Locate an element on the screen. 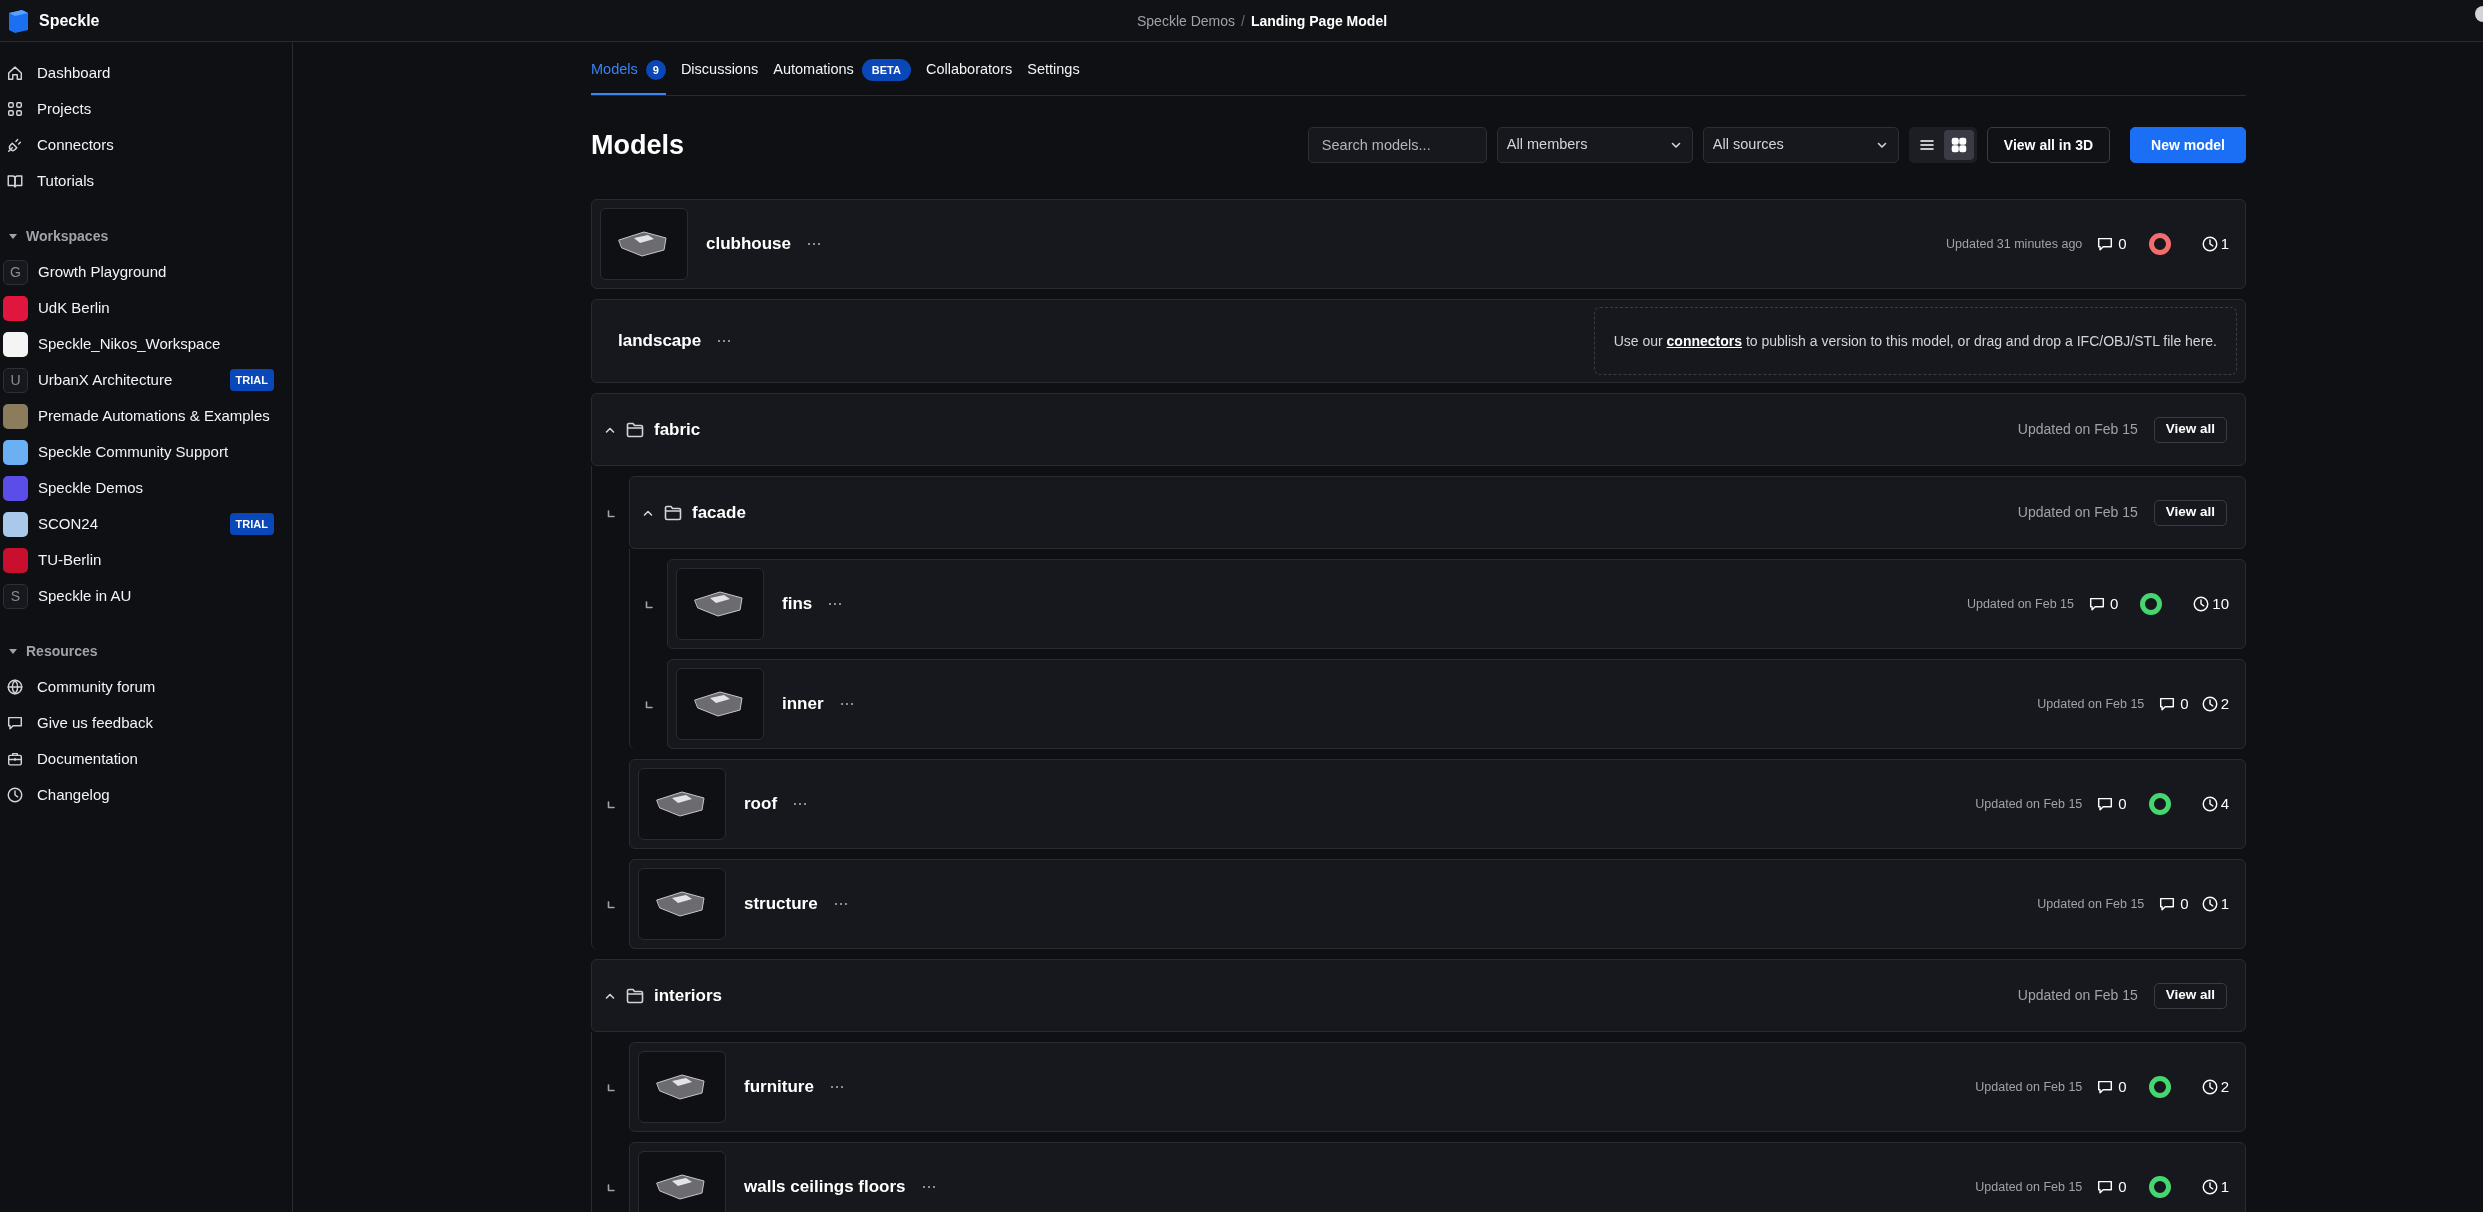 The image size is (2483, 1212). workspace-avatar: G is located at coordinates (15, 272).